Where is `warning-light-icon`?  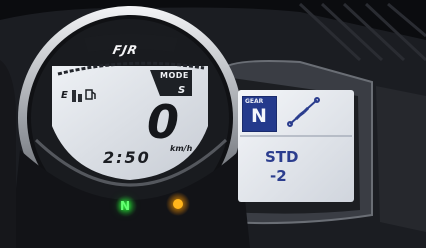
warning-light-icon is located at coordinates (178, 204).